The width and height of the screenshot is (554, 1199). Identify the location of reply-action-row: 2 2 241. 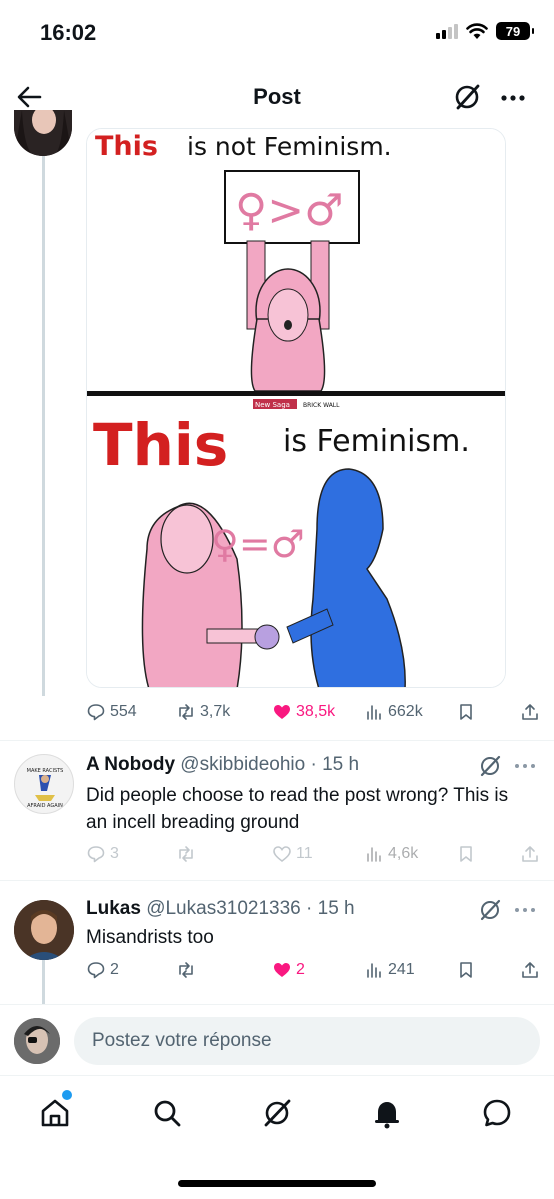
(316, 972).